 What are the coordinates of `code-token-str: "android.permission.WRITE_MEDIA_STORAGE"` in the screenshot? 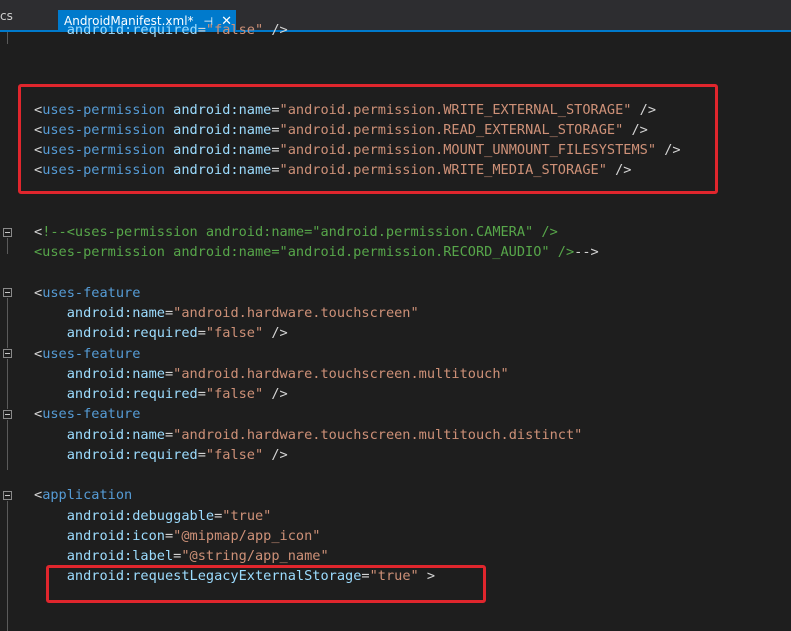 It's located at (443, 170).